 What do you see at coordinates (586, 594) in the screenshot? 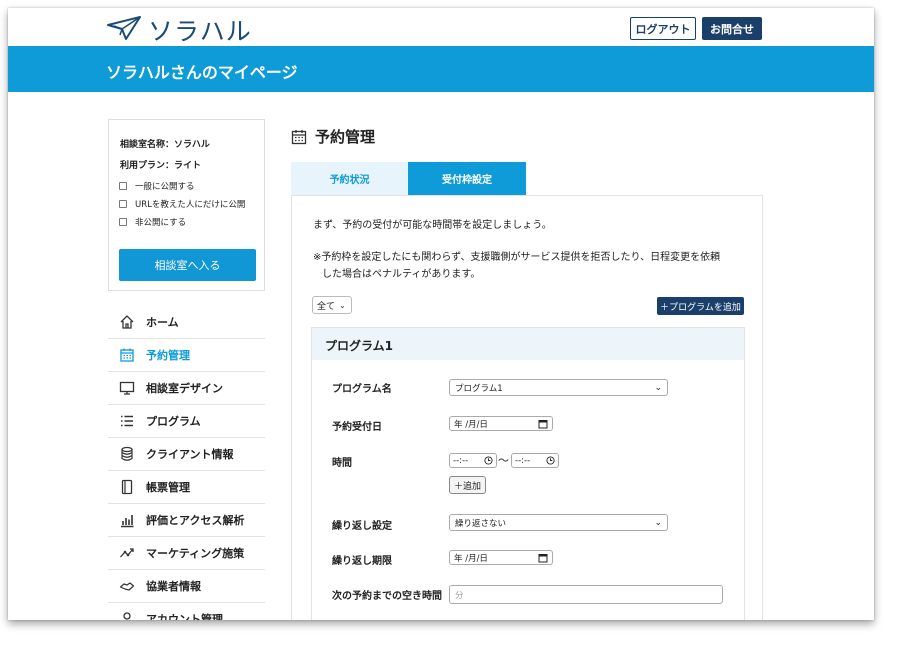
I see `gap-time-input: 分` at bounding box center [586, 594].